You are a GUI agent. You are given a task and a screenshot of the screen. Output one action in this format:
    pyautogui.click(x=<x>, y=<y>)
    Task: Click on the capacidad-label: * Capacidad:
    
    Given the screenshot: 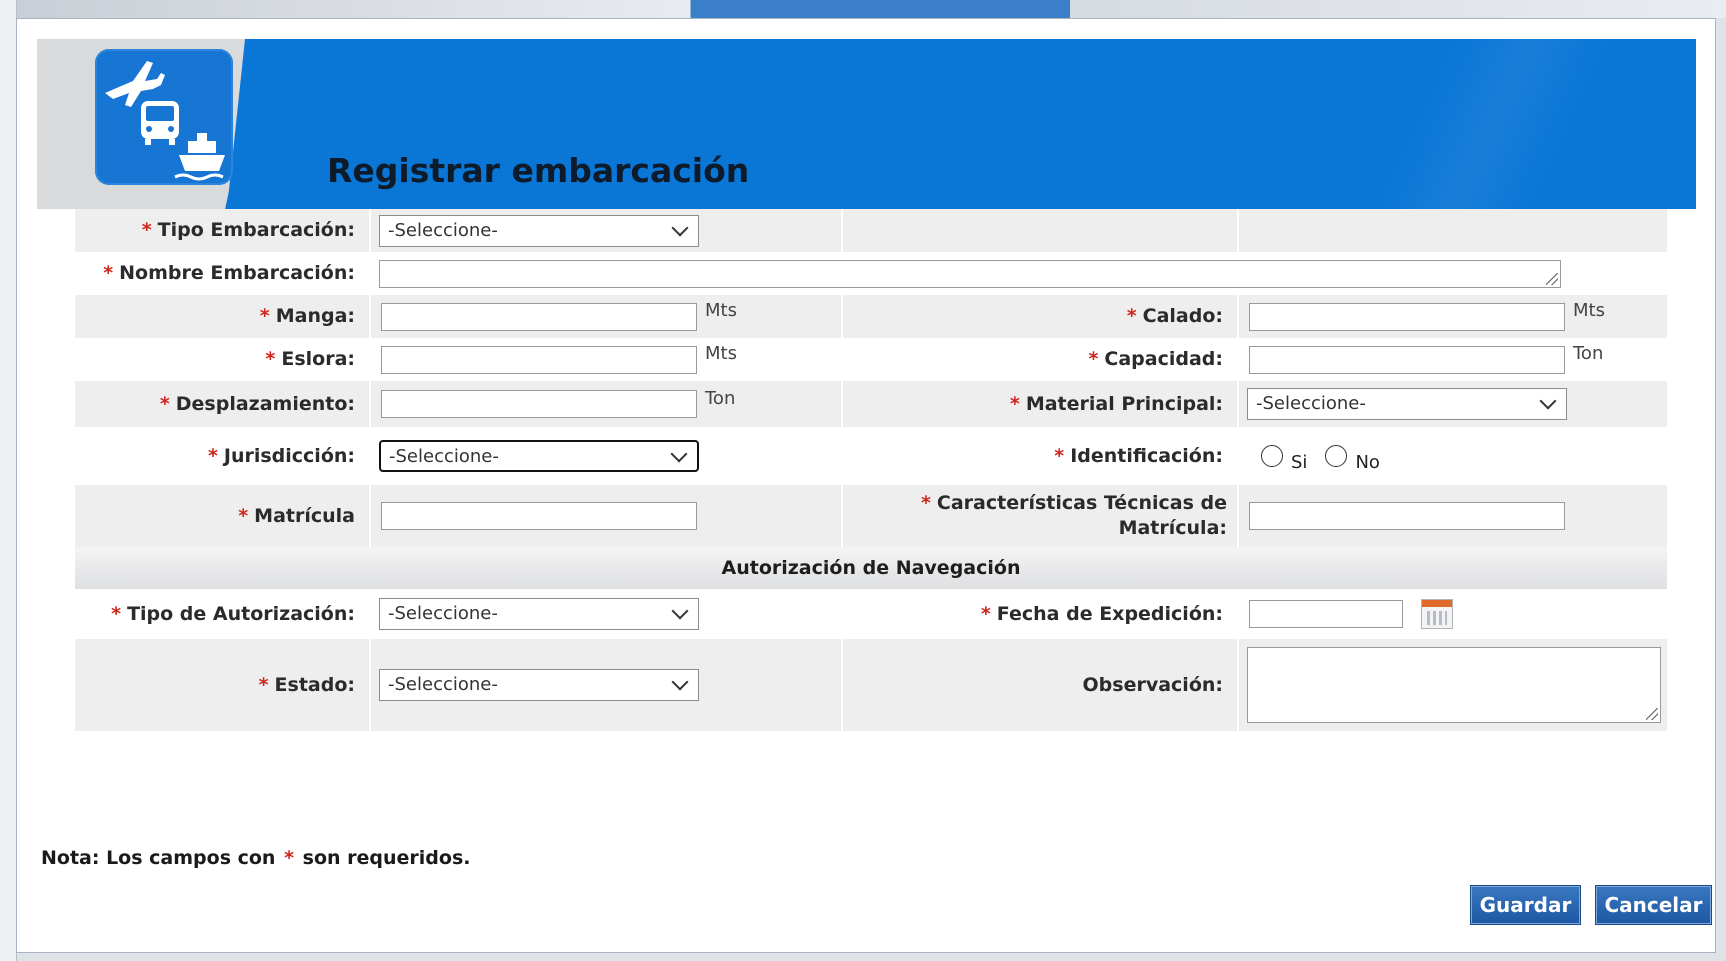 What is the action you would take?
    pyautogui.click(x=1155, y=359)
    